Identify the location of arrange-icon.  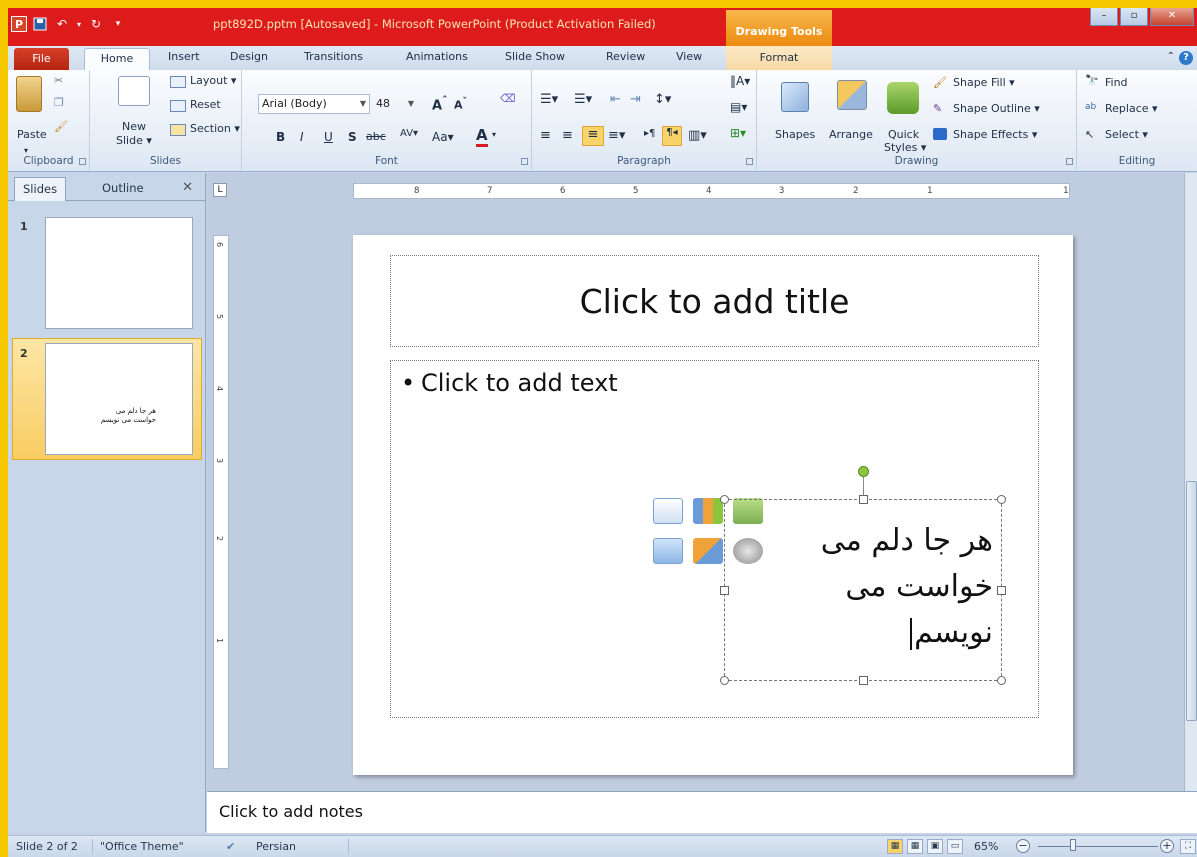
(852, 95).